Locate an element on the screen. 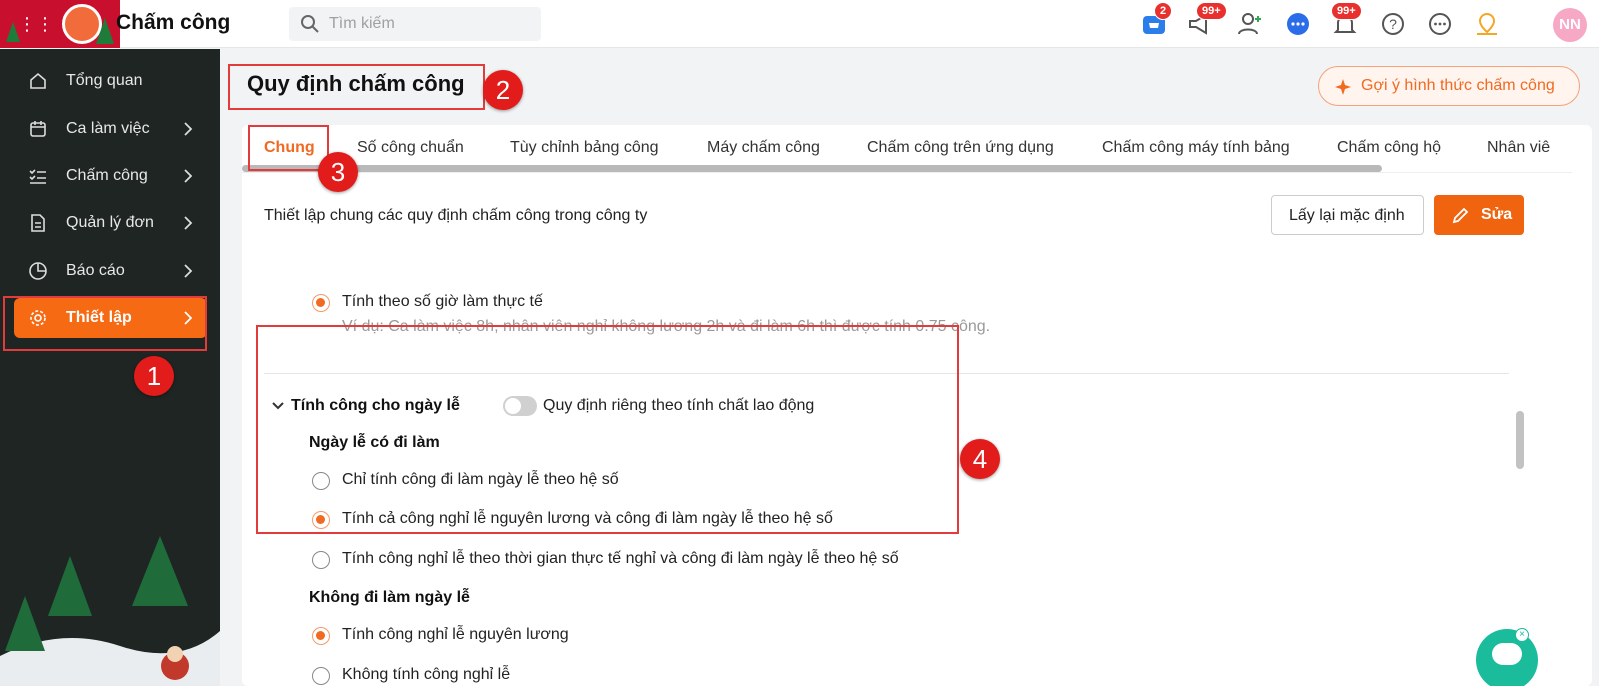  search-box is located at coordinates (415, 24).